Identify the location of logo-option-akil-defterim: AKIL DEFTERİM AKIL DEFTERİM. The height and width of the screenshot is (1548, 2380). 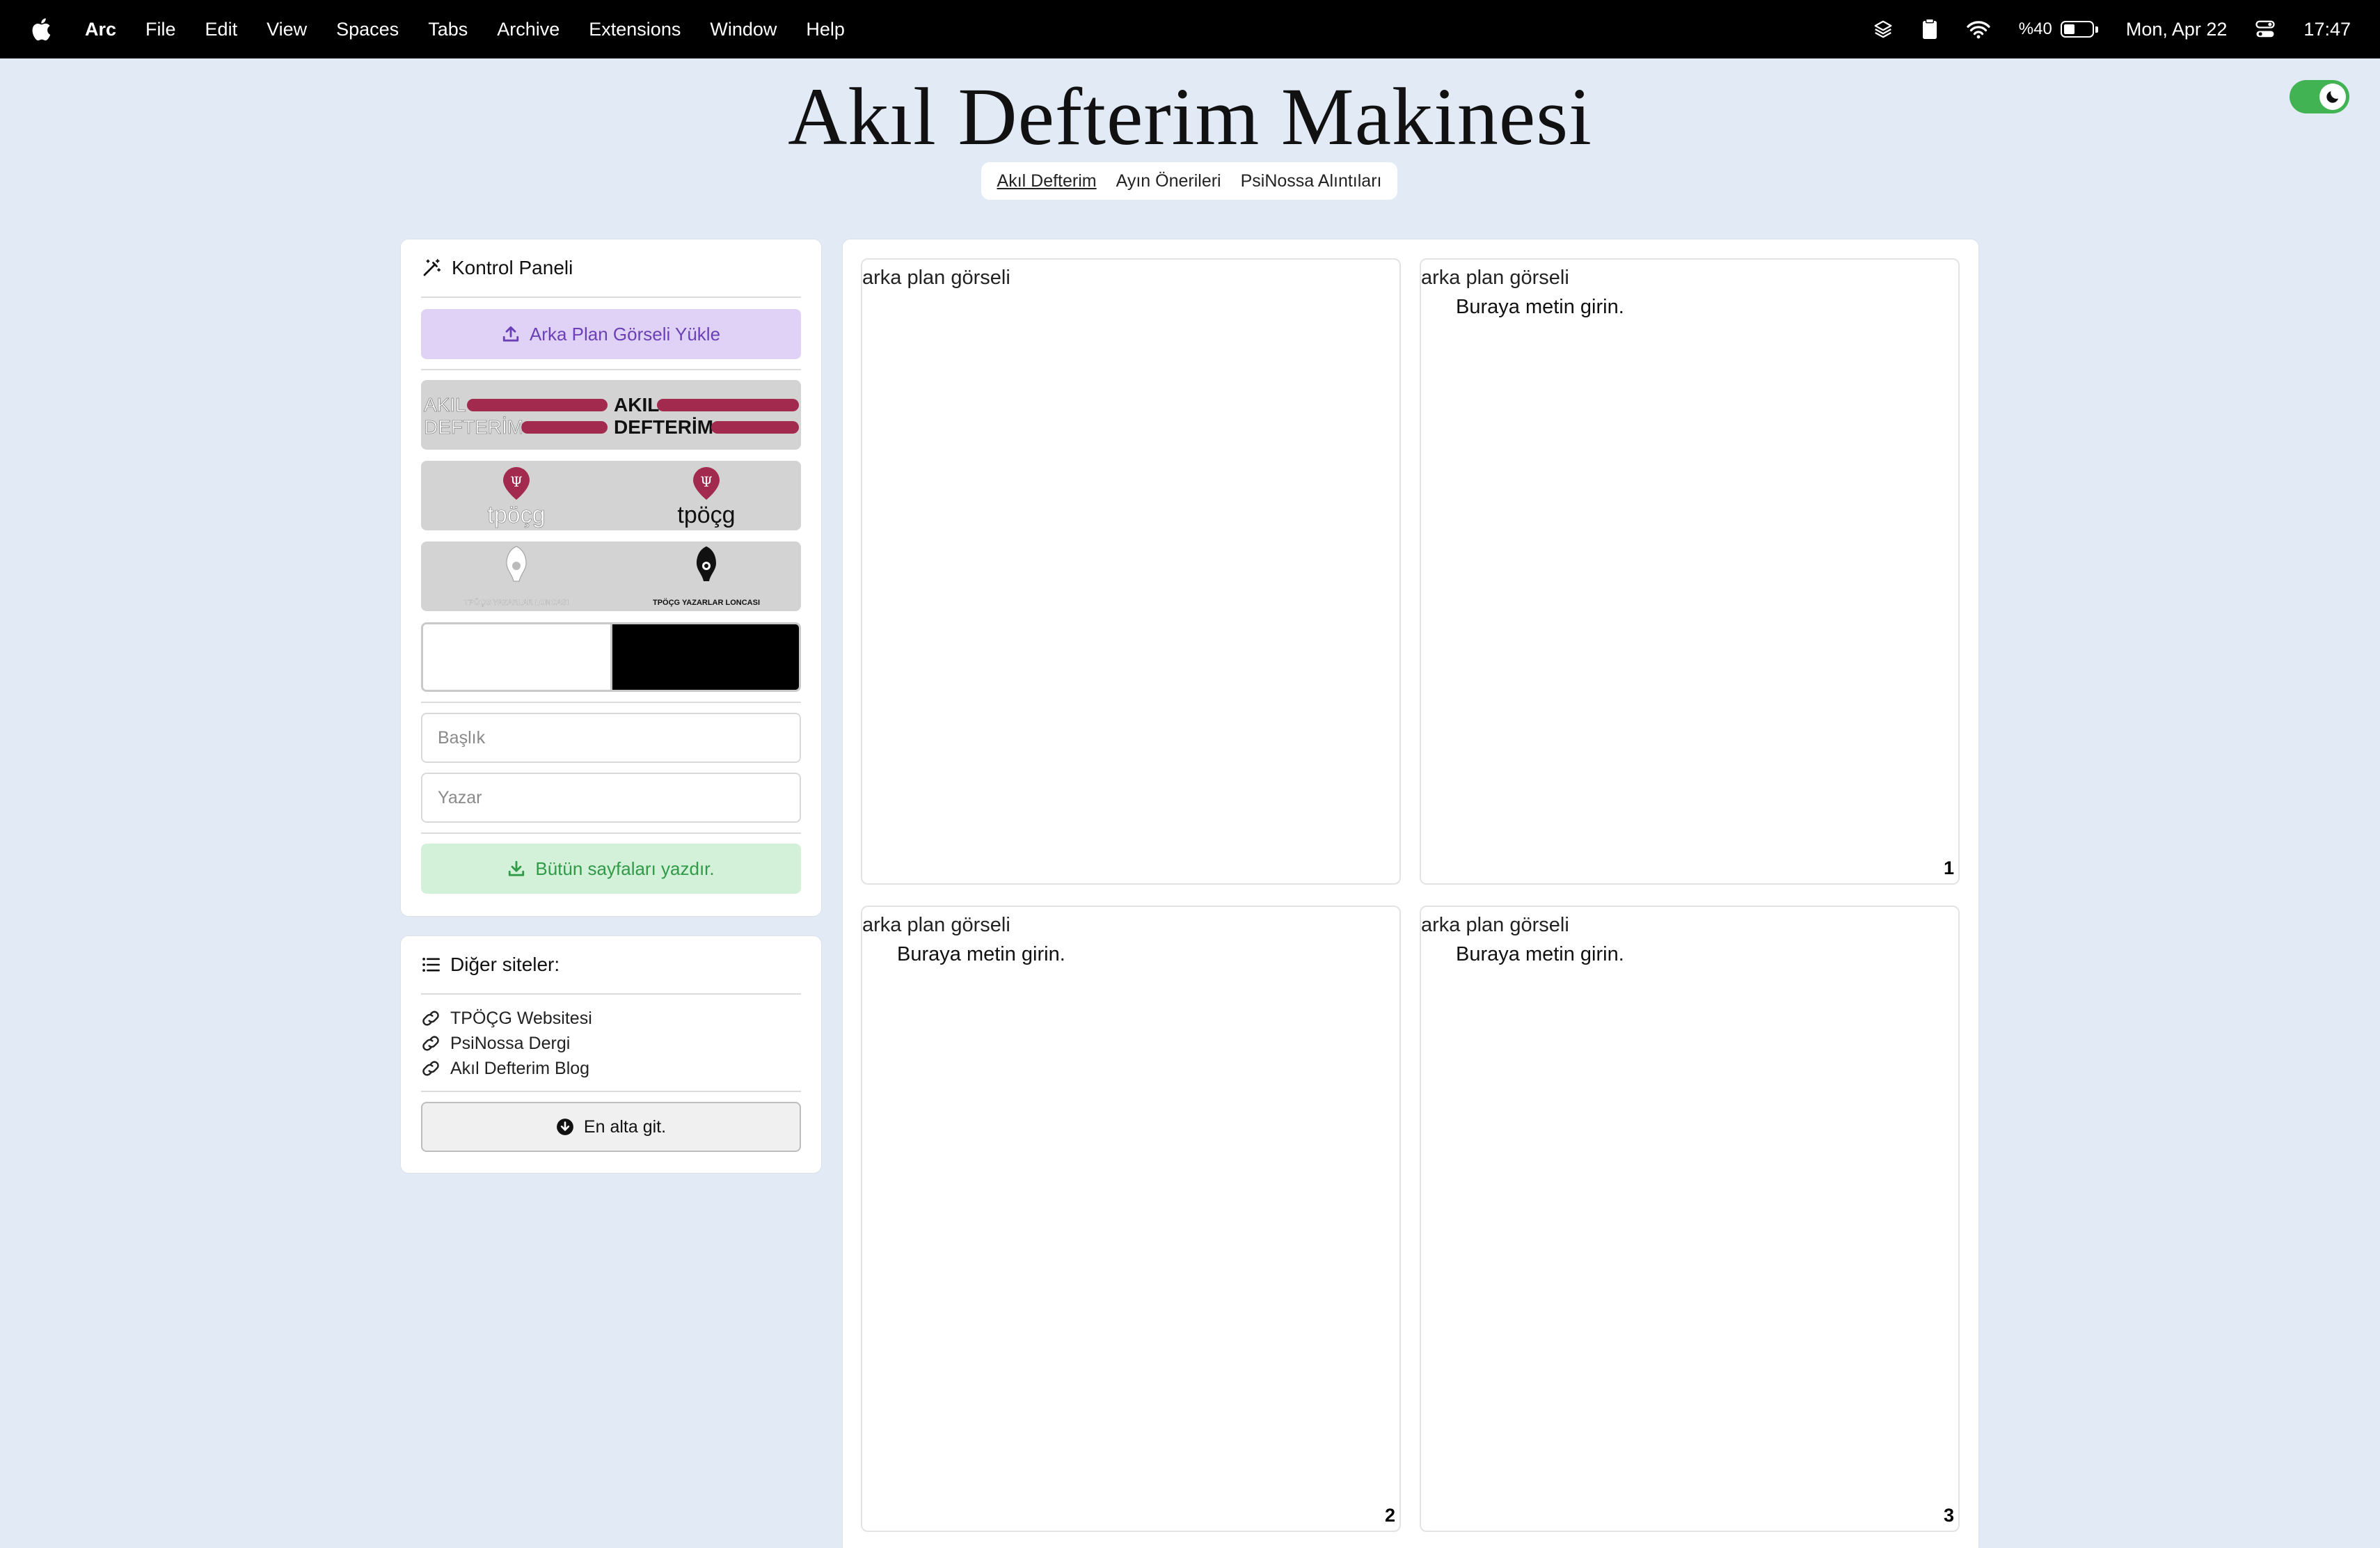
(611, 415).